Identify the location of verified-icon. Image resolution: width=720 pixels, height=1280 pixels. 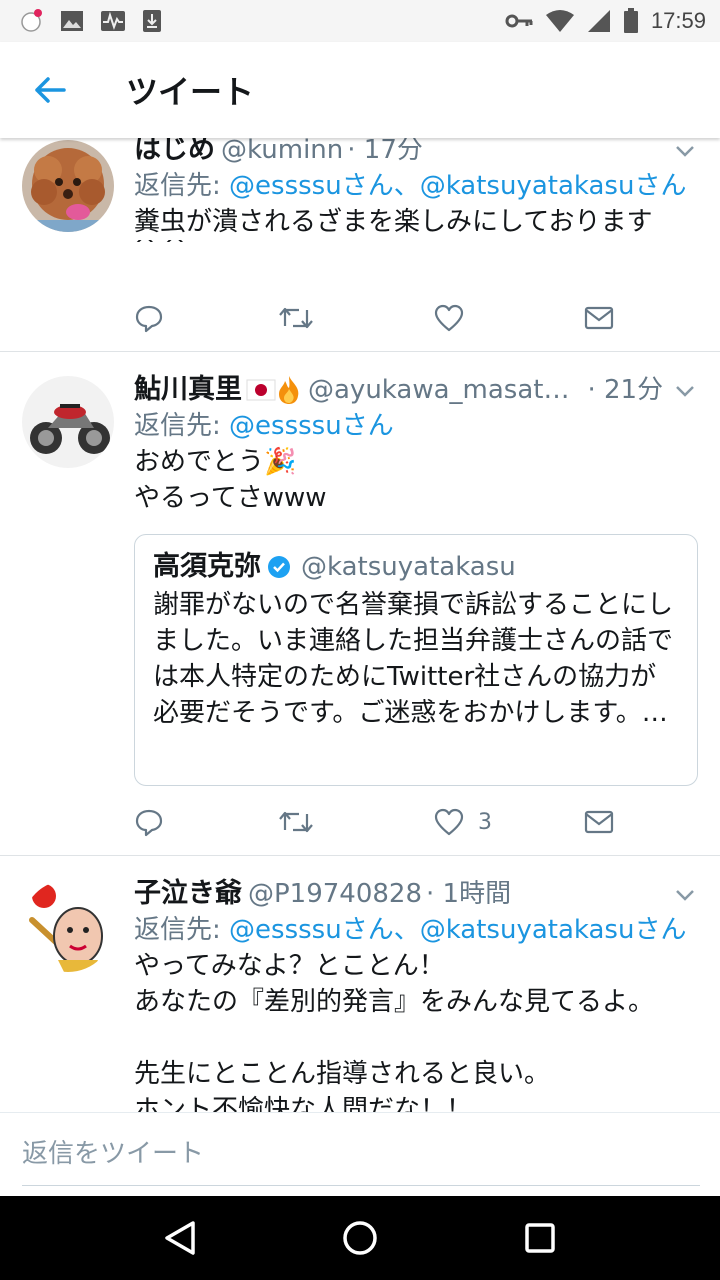
(279, 567).